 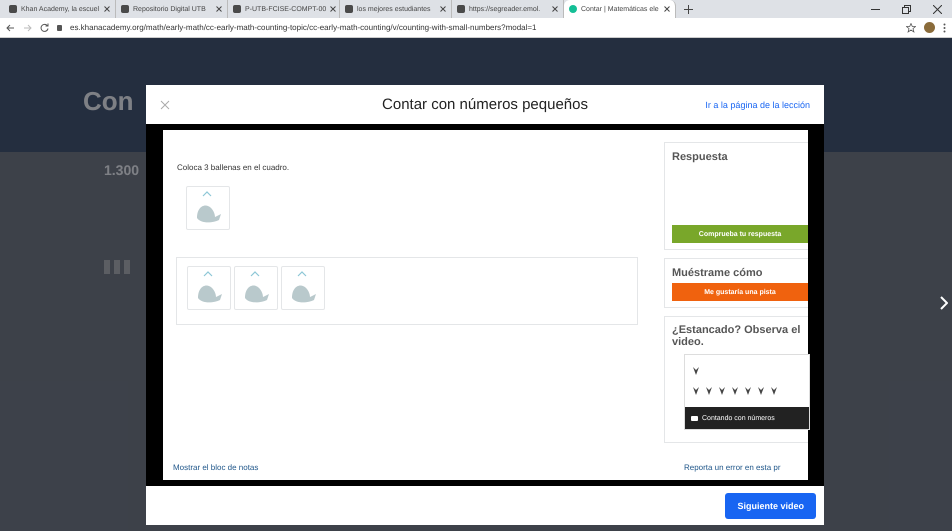 What do you see at coordinates (737, 336) in the screenshot?
I see `video-heading: ¿Estancado? Observa el video.` at bounding box center [737, 336].